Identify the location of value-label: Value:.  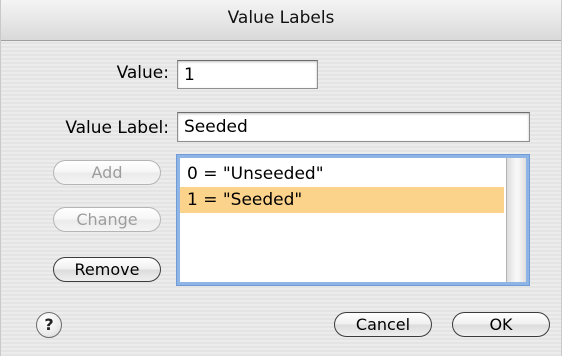
(142, 73).